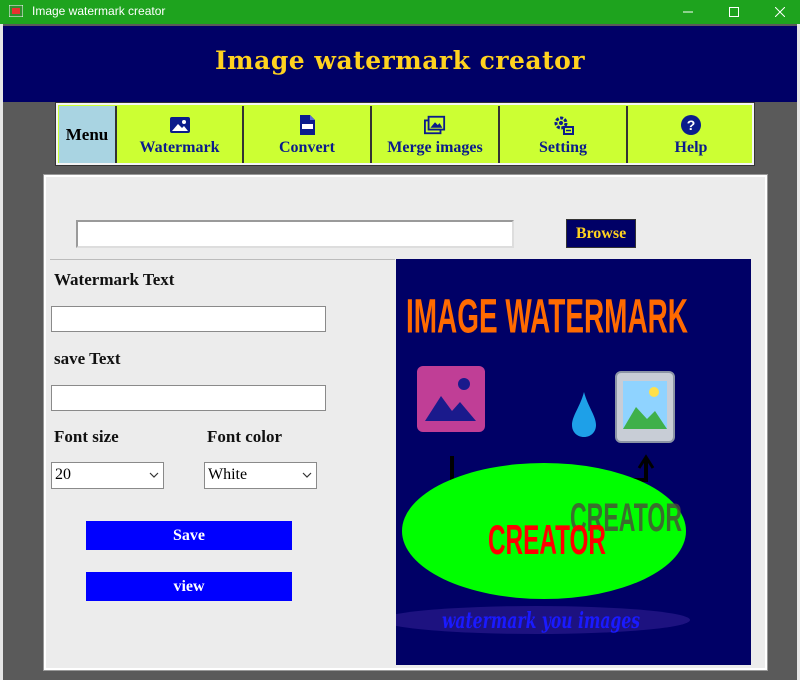 Image resolution: width=800 pixels, height=680 pixels. Describe the element at coordinates (451, 399) in the screenshot. I see `gallery-graphic` at that location.